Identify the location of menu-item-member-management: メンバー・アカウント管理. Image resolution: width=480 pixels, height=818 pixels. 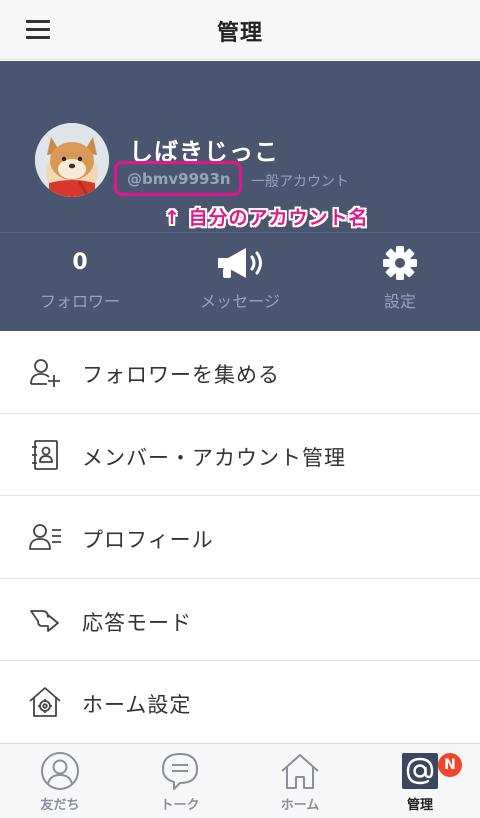
(240, 454).